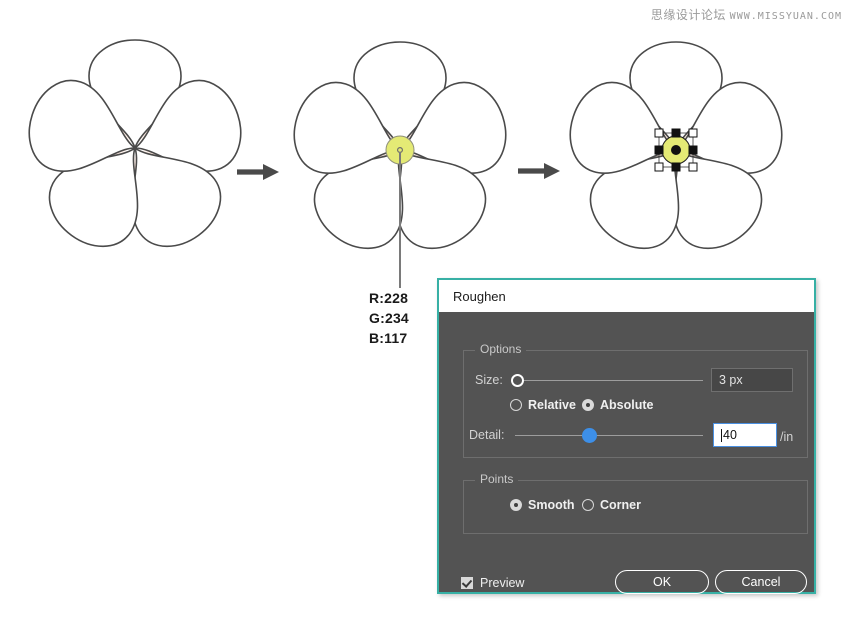 The image size is (850, 633). Describe the element at coordinates (551, 505) in the screenshot. I see `radio-smooth-label: Smooth` at that location.